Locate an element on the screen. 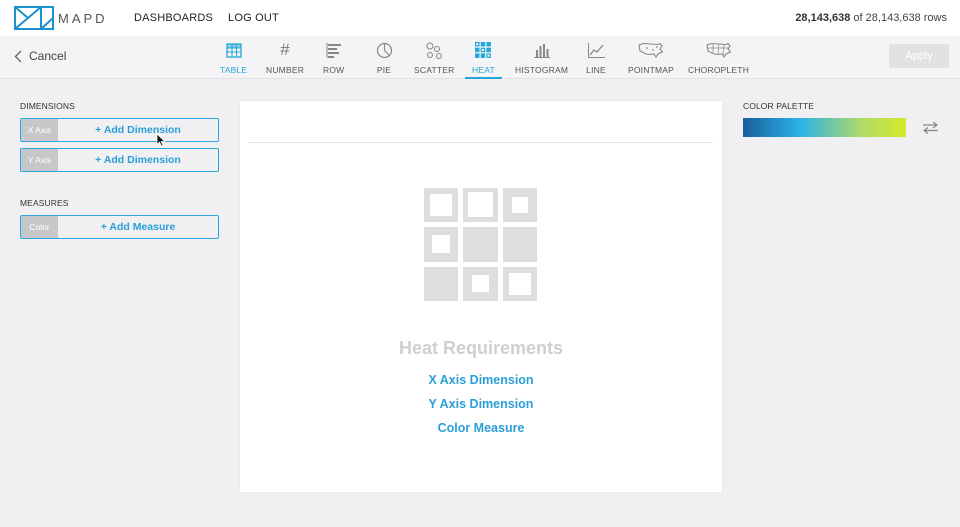  swap-arrows-icon is located at coordinates (930, 127).